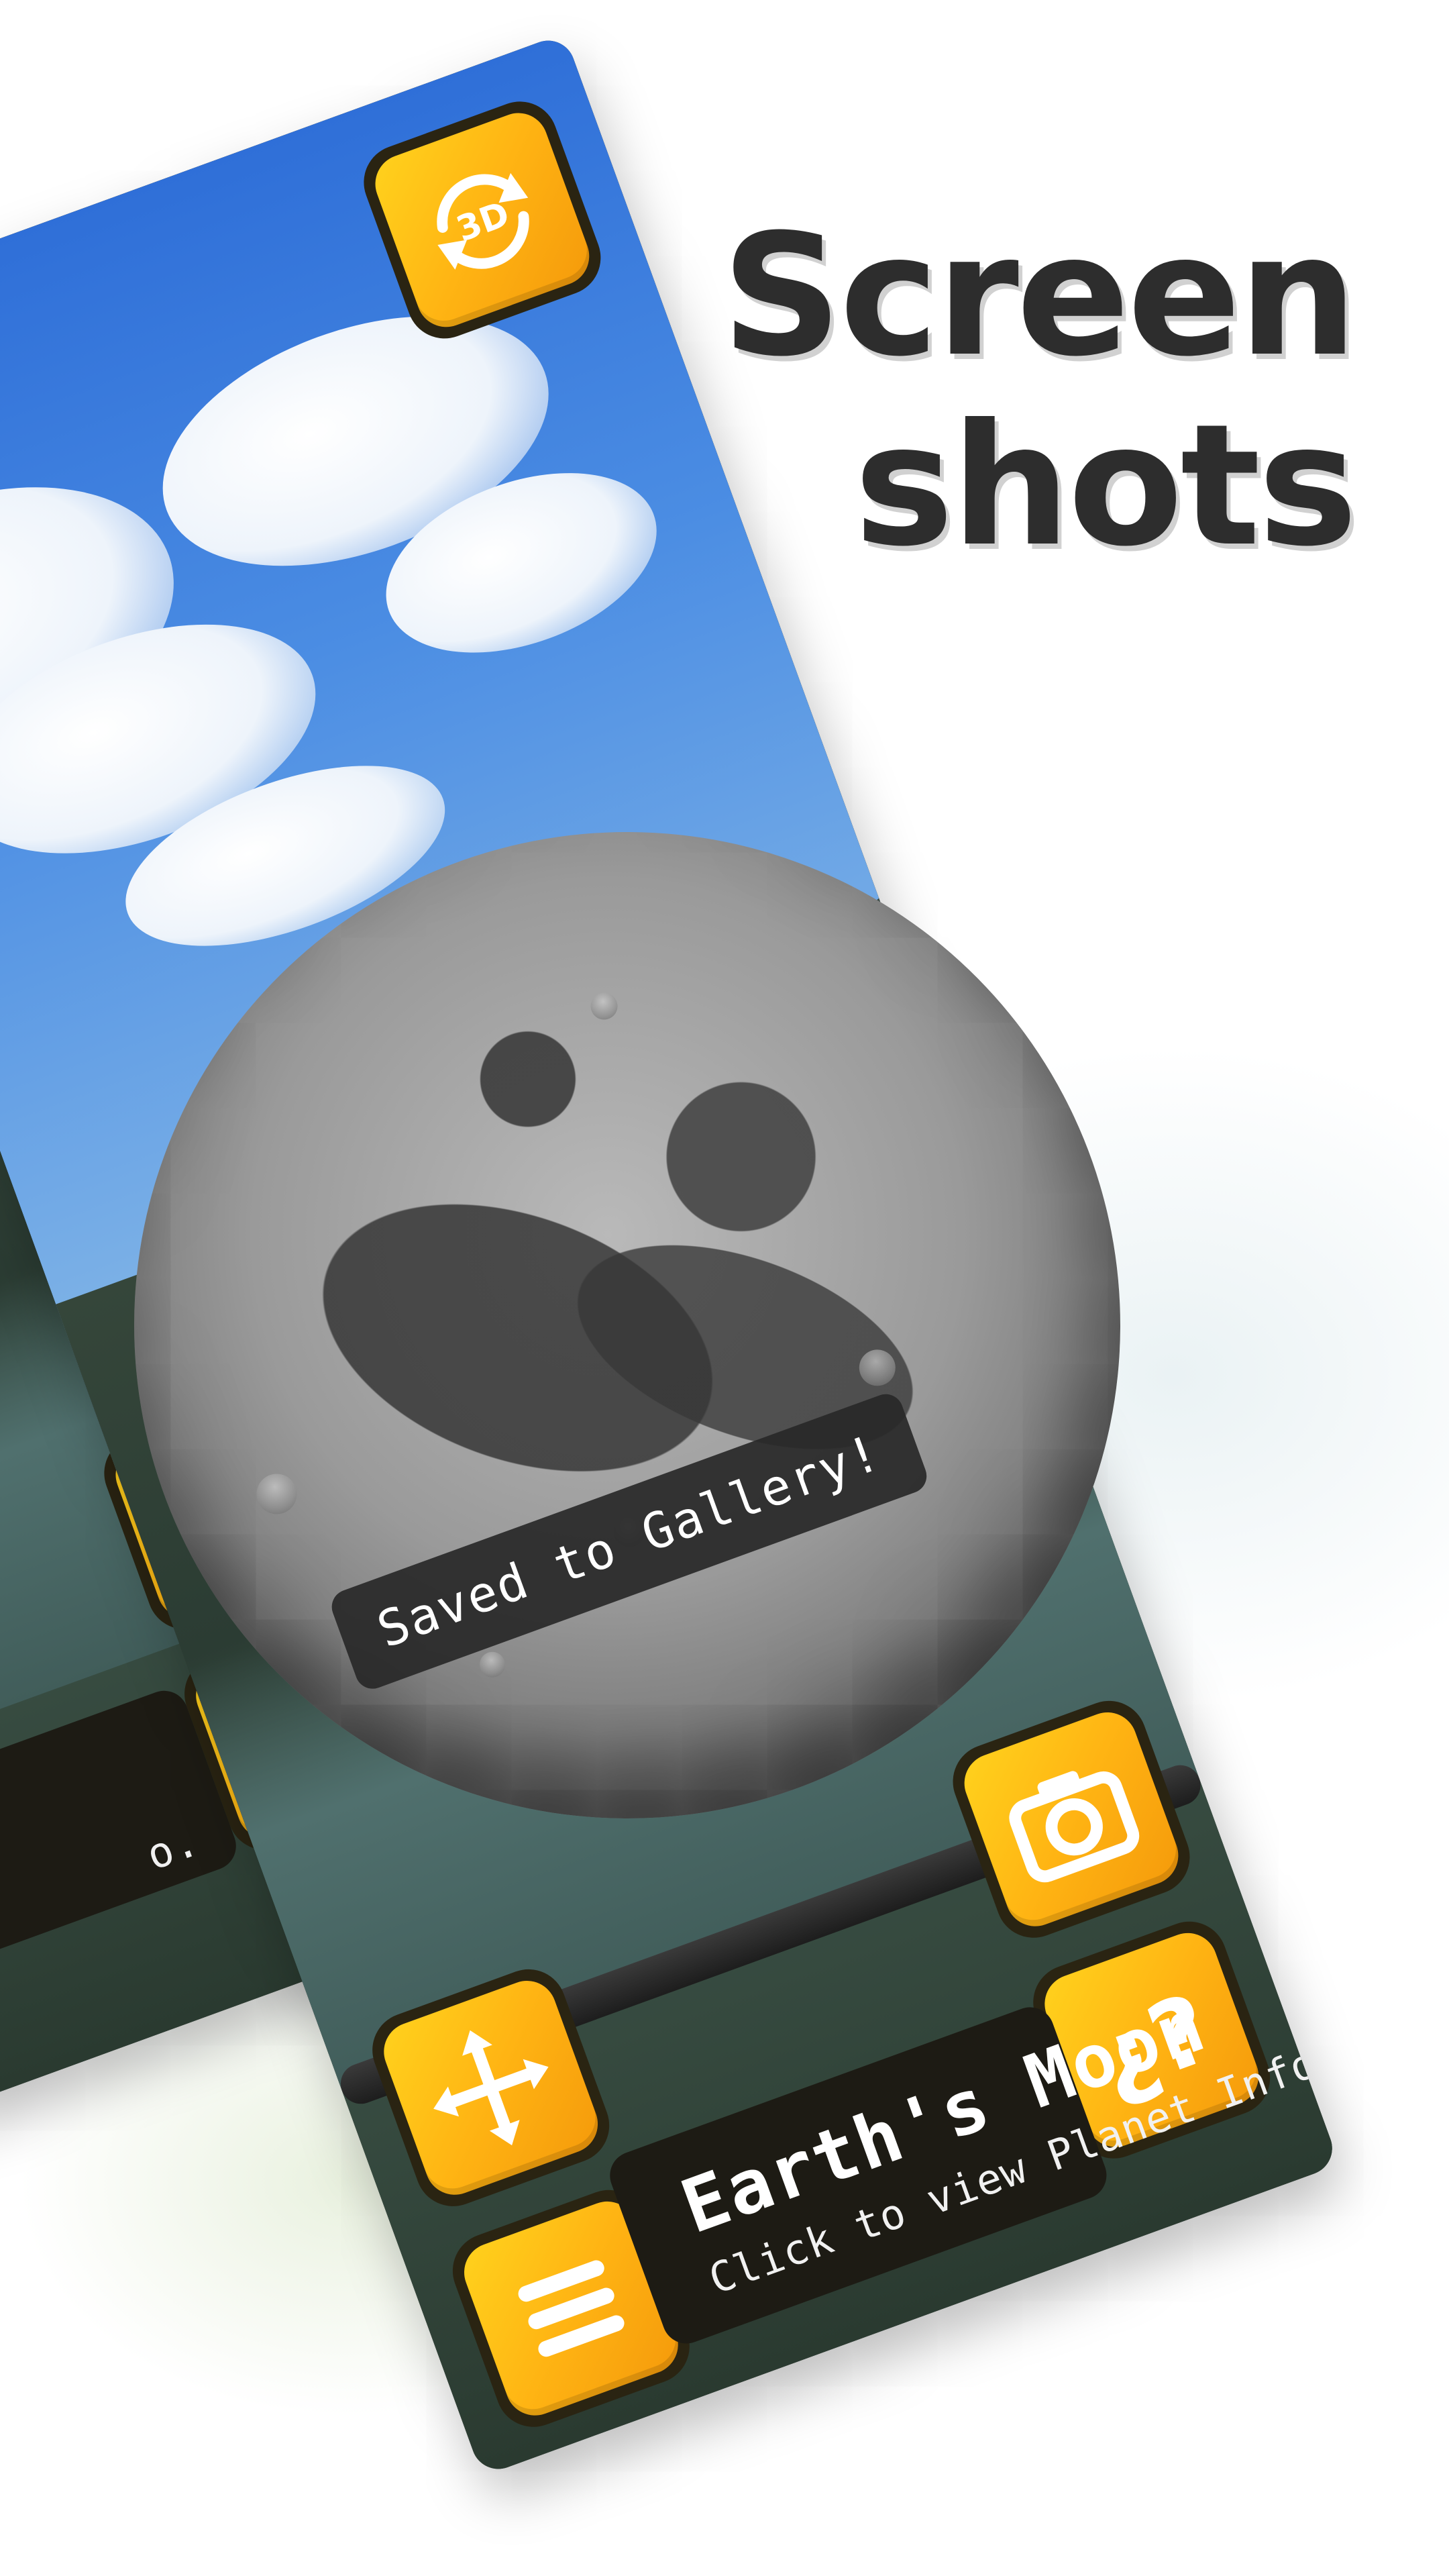 Image resolution: width=1449 pixels, height=2576 pixels. Describe the element at coordinates (1039, 295) in the screenshot. I see `headline-line-1: Screen` at that location.